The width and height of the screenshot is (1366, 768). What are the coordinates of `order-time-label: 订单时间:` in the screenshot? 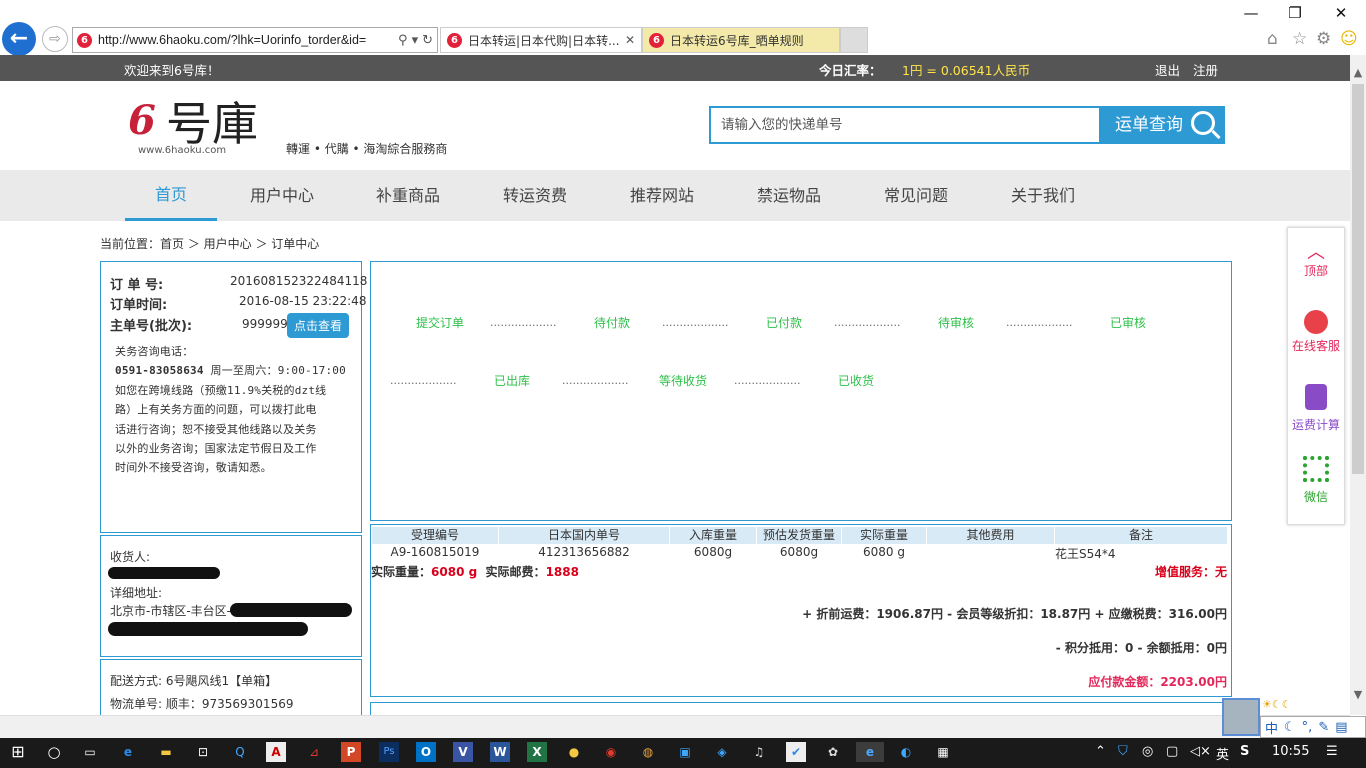 It's located at (139, 305).